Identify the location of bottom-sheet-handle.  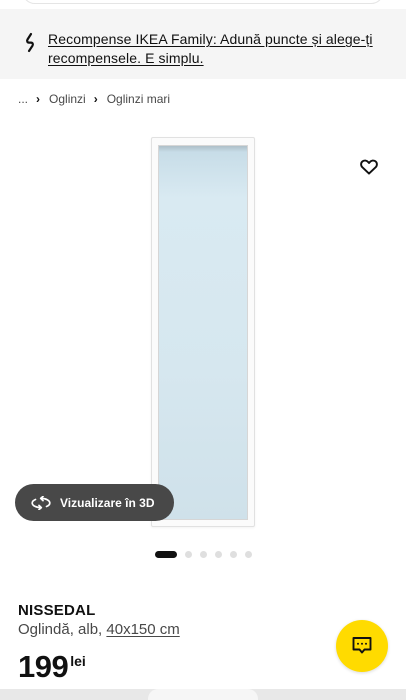
(203, 694).